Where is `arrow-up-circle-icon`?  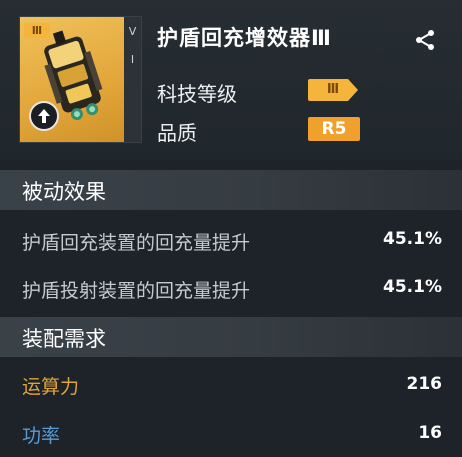
arrow-up-circle-icon is located at coordinates (44, 116).